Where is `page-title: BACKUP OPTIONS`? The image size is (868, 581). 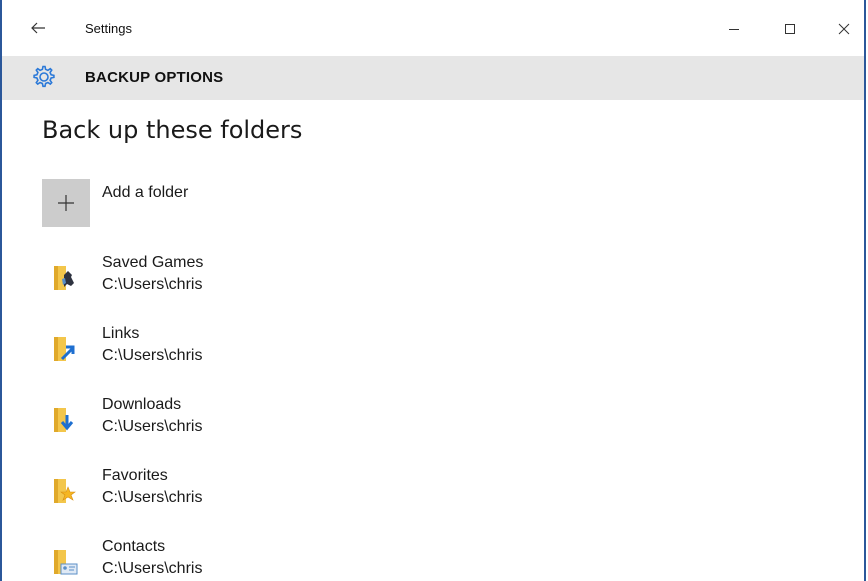 page-title: BACKUP OPTIONS is located at coordinates (154, 77).